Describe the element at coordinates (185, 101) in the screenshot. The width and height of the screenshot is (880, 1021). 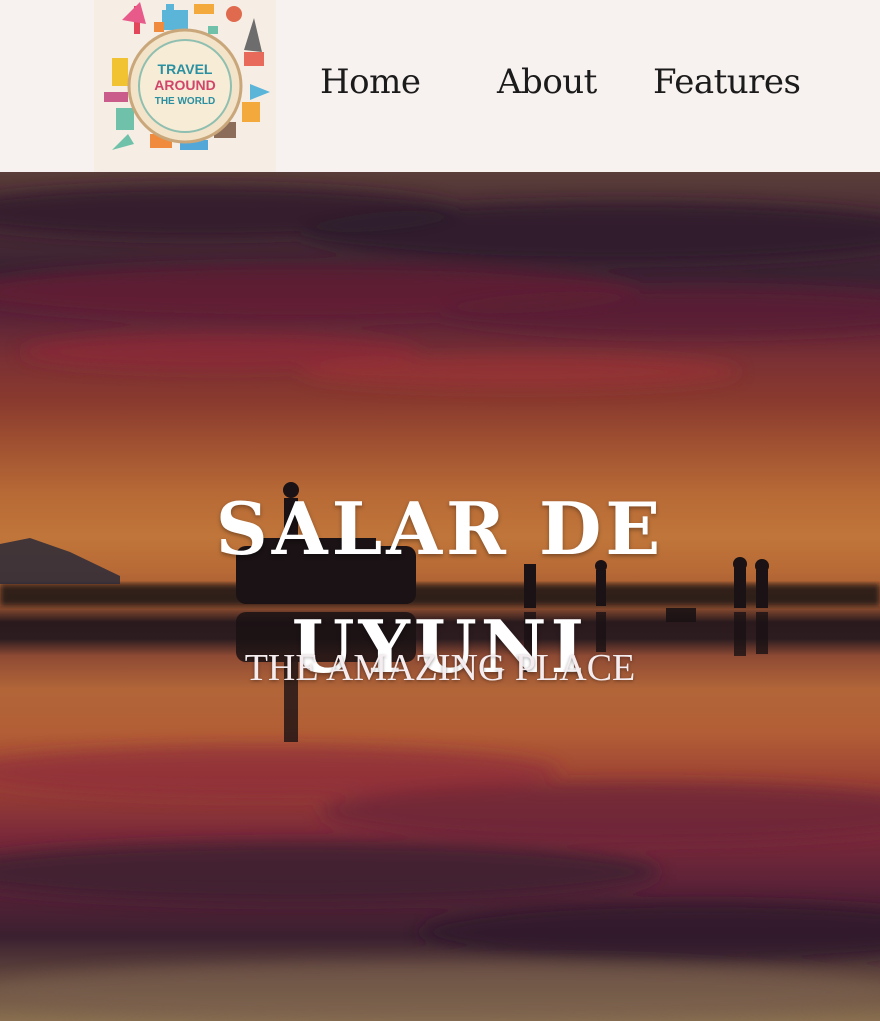
I see `logo-text-line3: THE WORLD` at that location.